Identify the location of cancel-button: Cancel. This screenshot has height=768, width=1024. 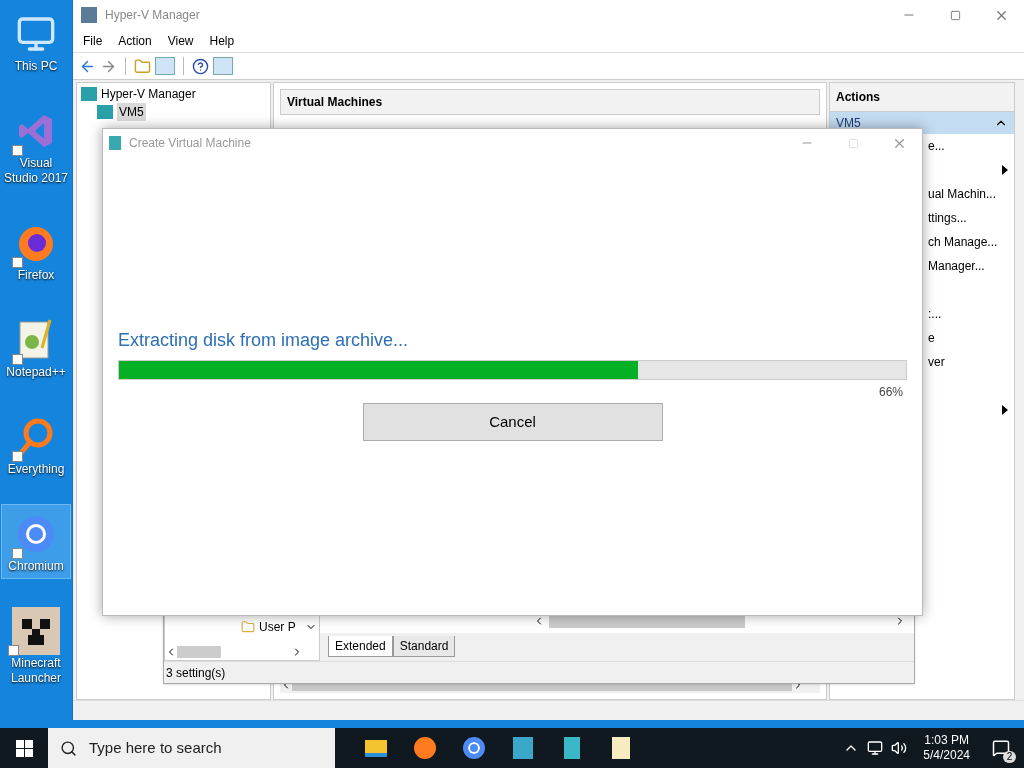
(512, 422).